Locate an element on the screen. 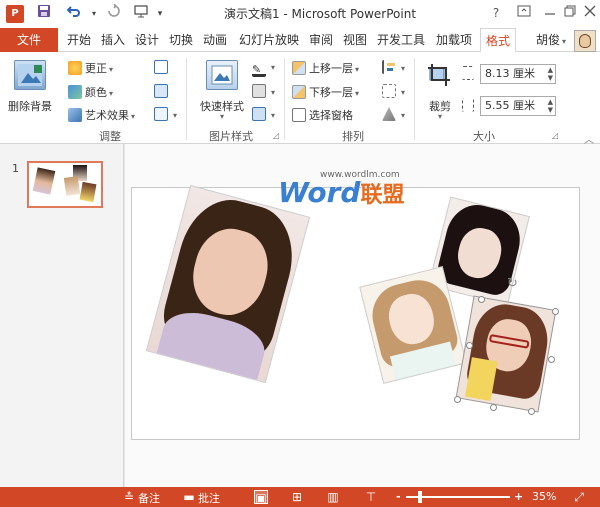  photo-yellow-cup is located at coordinates (481, 379).